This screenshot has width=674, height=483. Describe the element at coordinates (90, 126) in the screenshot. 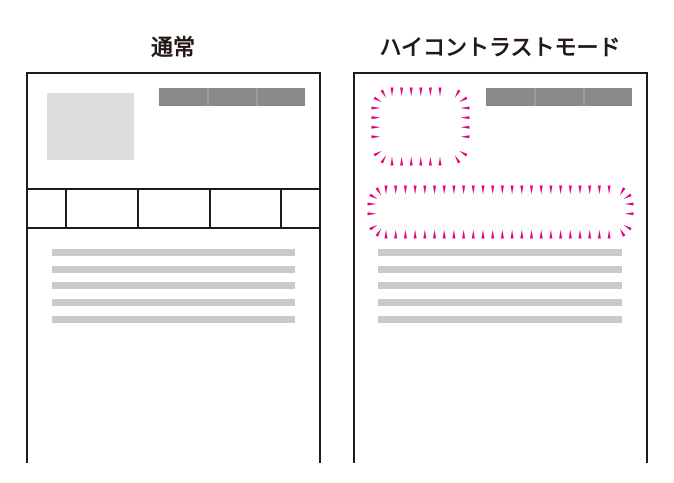

I see `image-placeholder` at that location.